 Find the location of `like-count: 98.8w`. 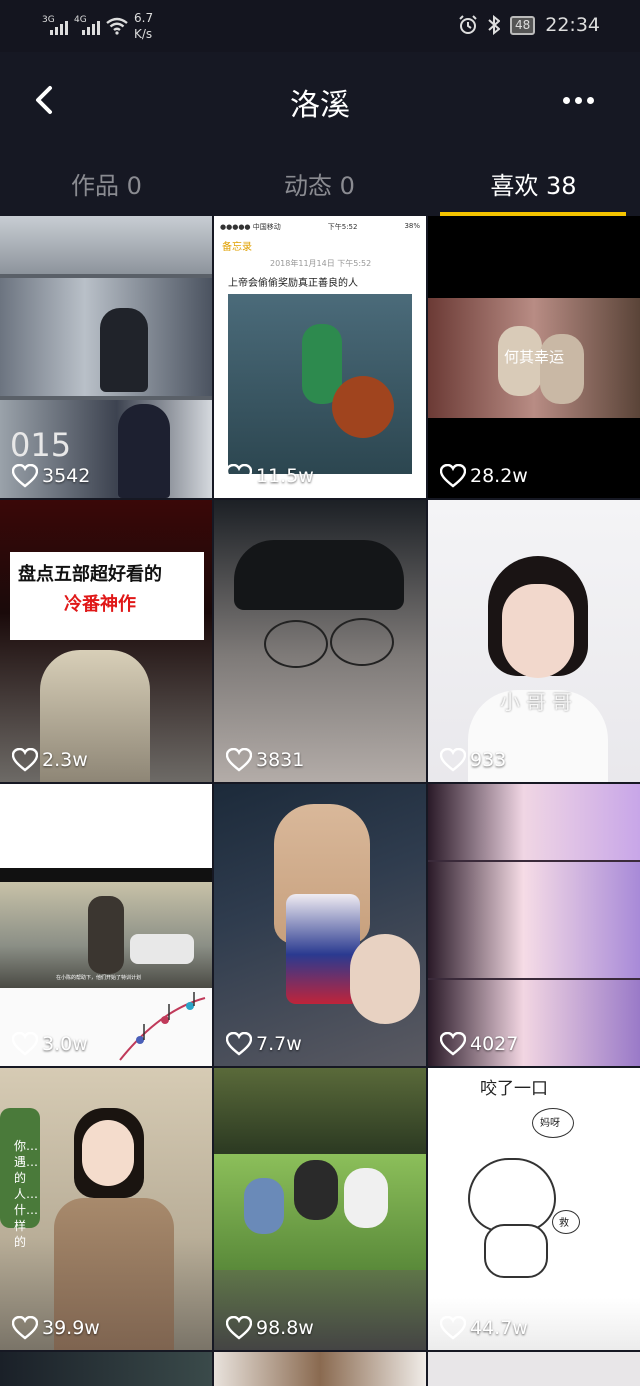

like-count: 98.8w is located at coordinates (270, 1328).